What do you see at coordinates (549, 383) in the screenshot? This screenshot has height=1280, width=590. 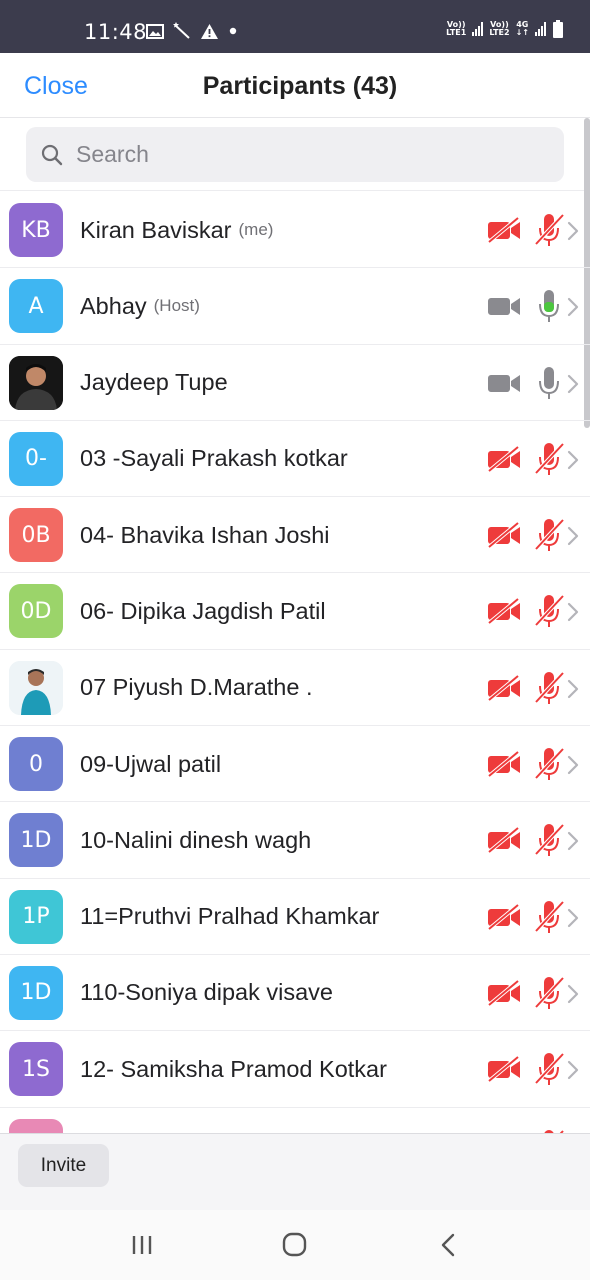 I see `mic-on-icon` at bounding box center [549, 383].